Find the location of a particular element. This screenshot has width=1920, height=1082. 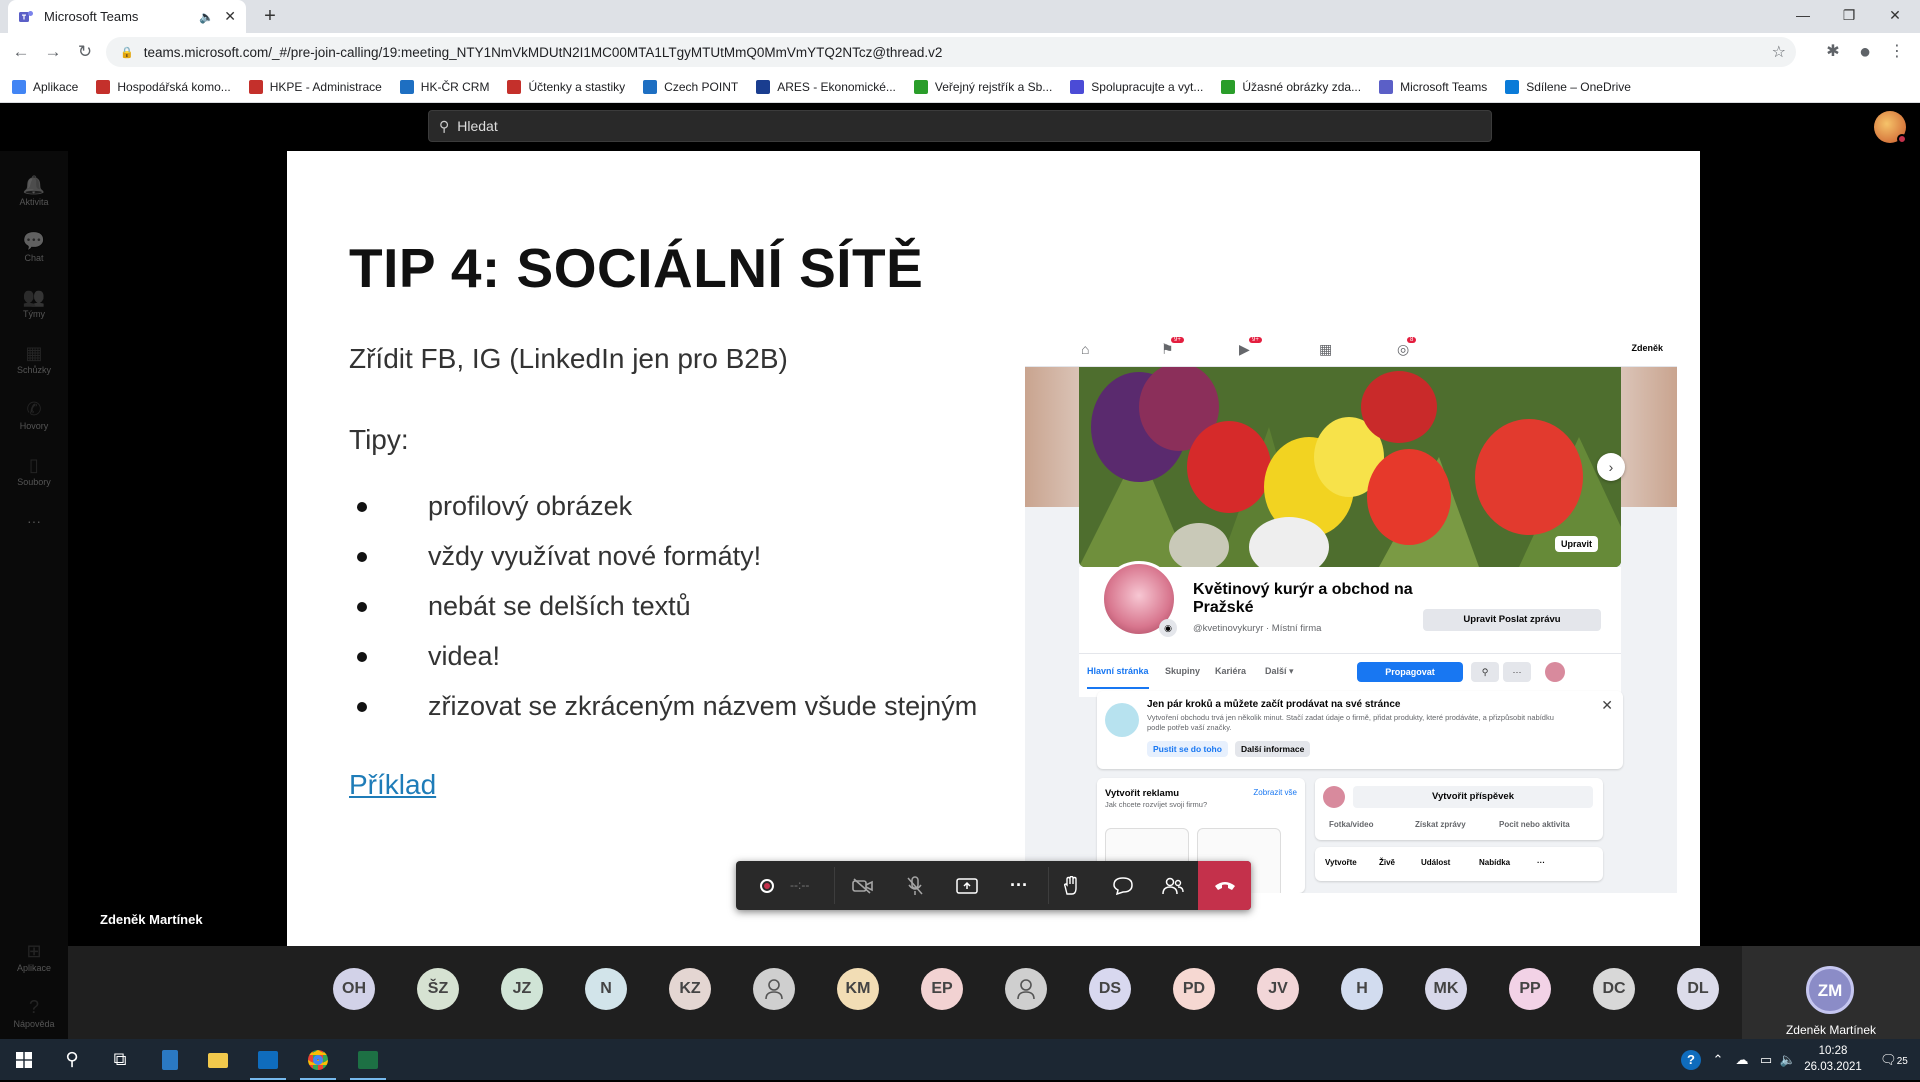

chat-button is located at coordinates (1123, 885).